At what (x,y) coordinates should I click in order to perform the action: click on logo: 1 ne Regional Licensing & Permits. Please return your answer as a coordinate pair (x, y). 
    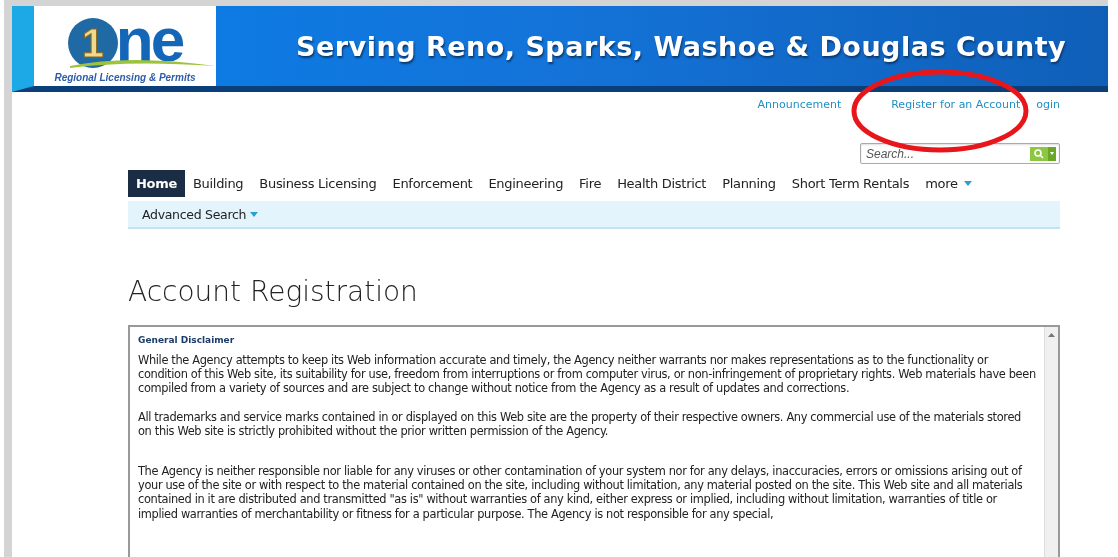
    Looking at the image, I should click on (125, 46).